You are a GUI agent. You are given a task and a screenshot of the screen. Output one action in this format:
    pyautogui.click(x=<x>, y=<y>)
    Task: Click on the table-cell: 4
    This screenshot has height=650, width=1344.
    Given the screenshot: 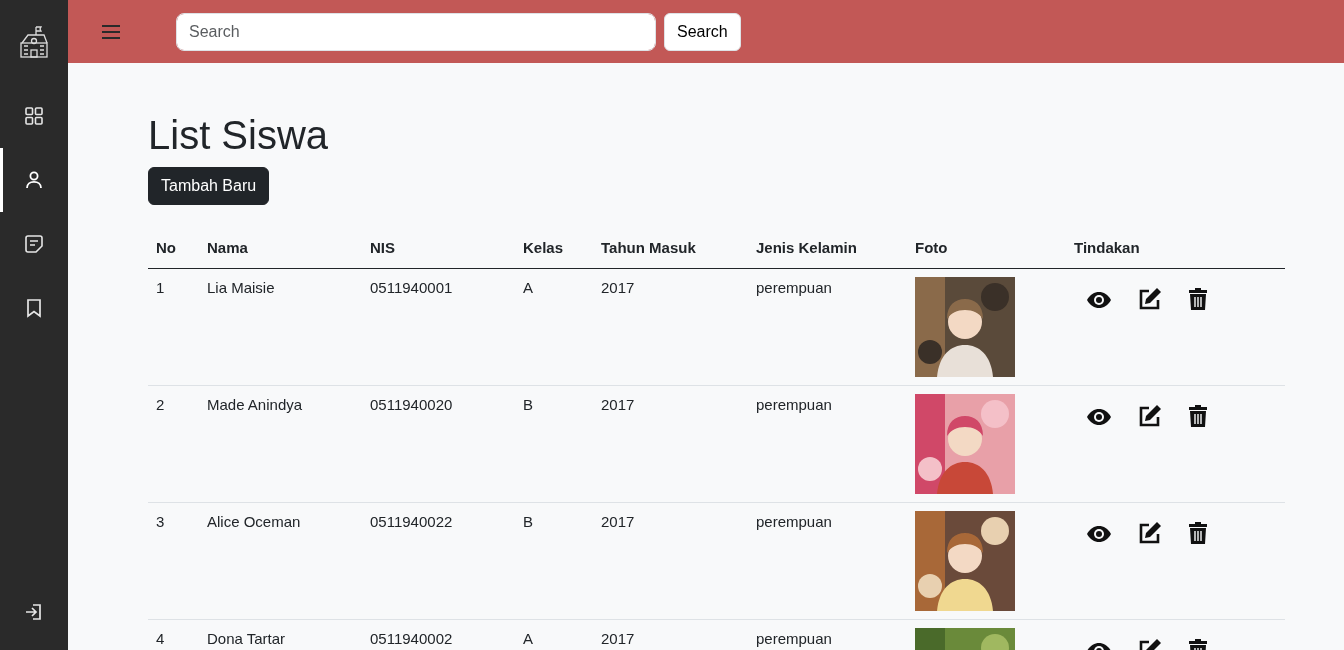 What is the action you would take?
    pyautogui.click(x=173, y=634)
    